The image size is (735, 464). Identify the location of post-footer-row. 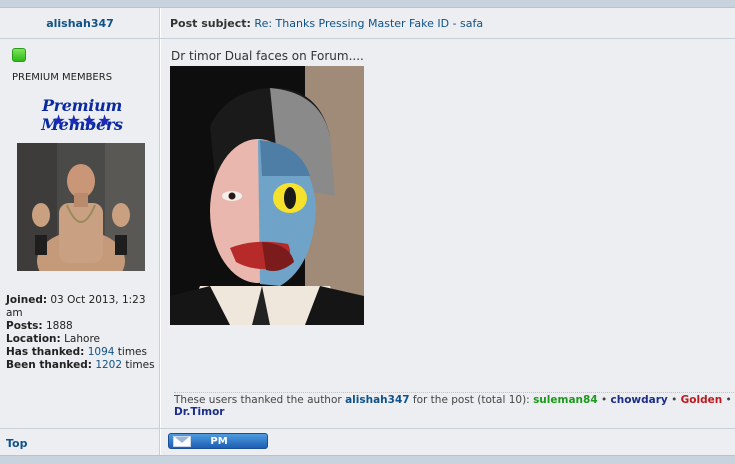
(367, 441).